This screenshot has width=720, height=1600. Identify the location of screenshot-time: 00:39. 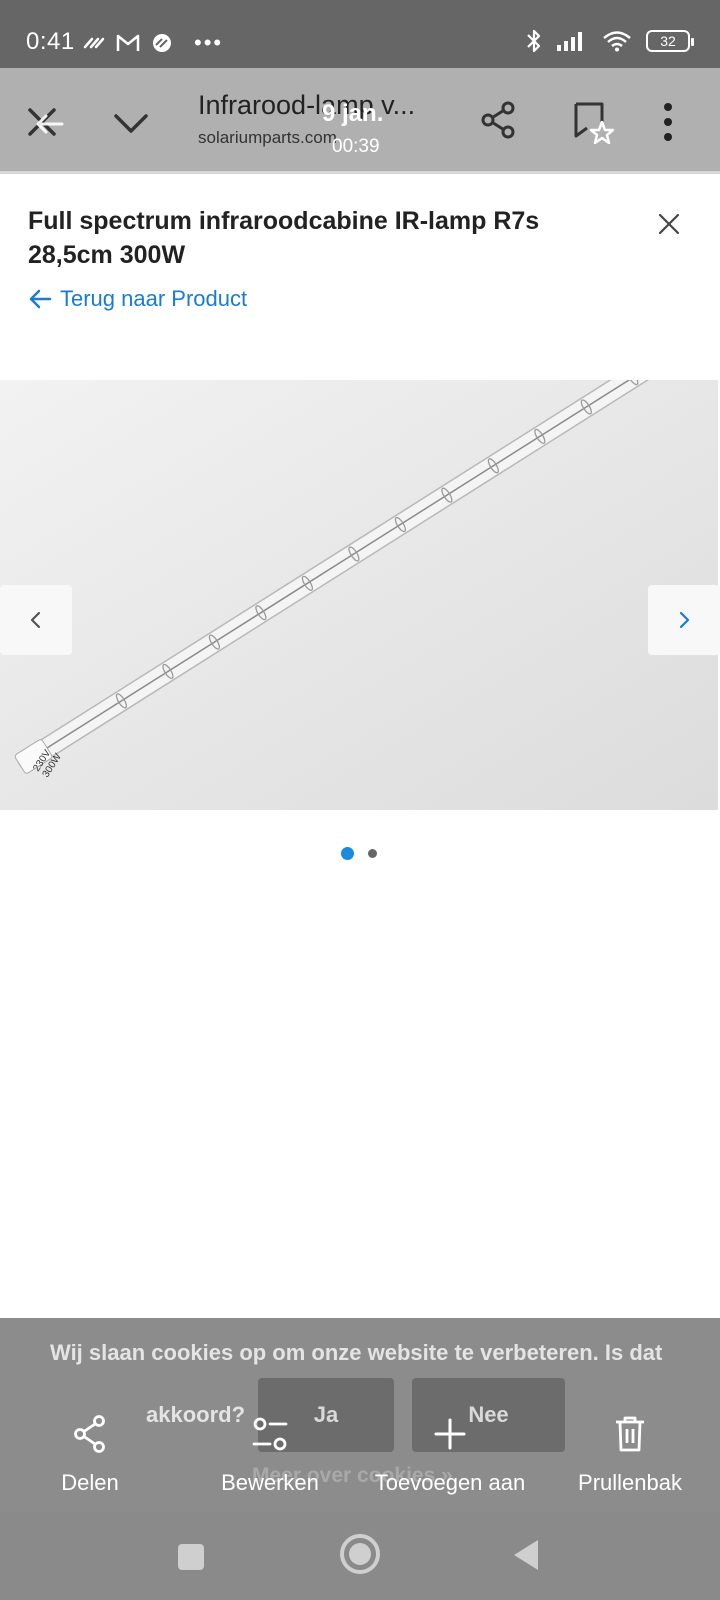
(356, 146).